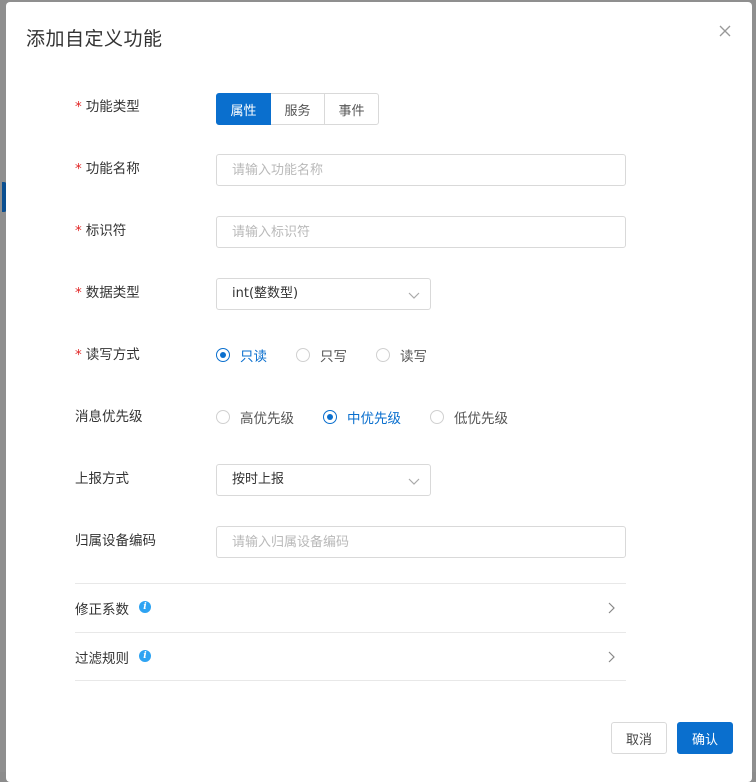  I want to click on report-mode-label: 上报方式, so click(102, 479).